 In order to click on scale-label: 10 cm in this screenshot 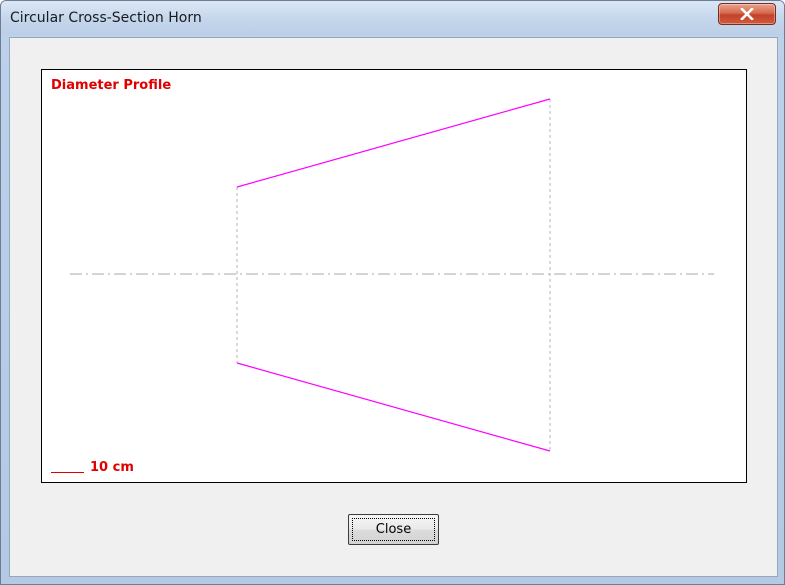, I will do `click(112, 467)`.